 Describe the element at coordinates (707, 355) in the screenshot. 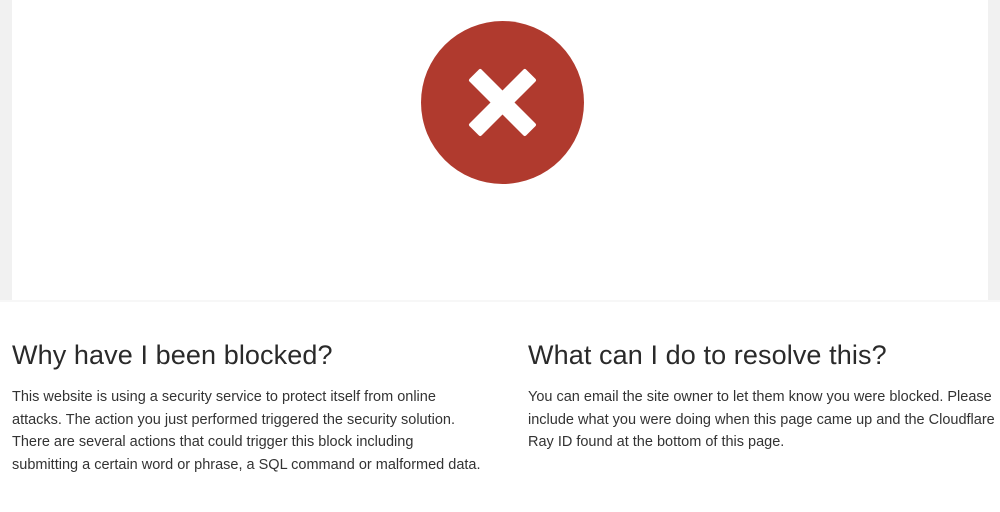

I see `resolve-heading: What can I do to resolve this?` at that location.